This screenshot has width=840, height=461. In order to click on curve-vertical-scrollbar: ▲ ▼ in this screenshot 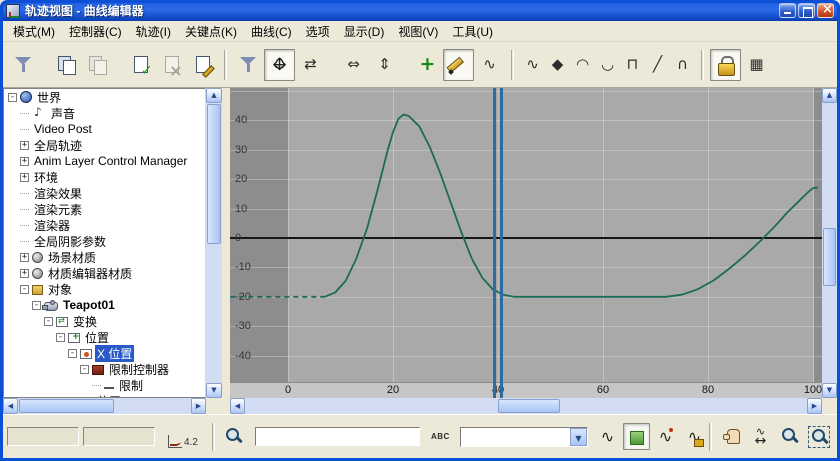, I will do `click(829, 243)`.